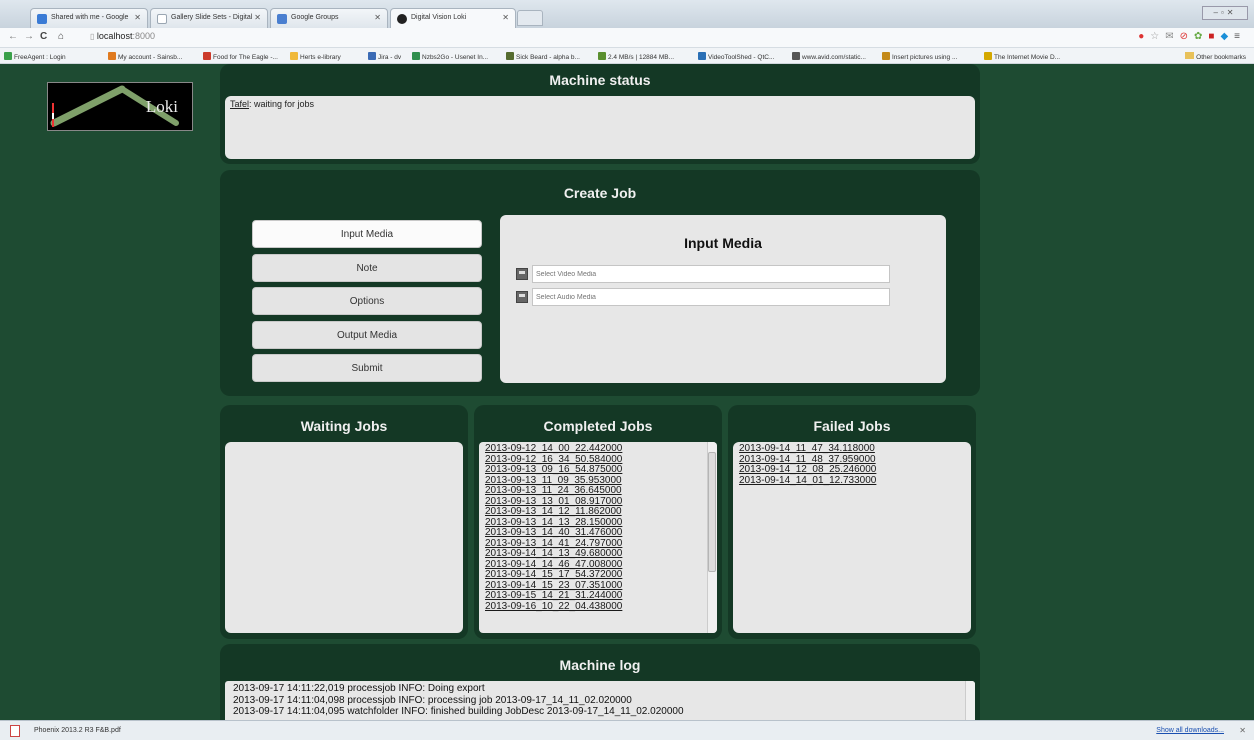 This screenshot has width=1254, height=740. Describe the element at coordinates (598, 491) in the screenshot. I see `completed-job-link: 2013-09-13_11_24_36.645000` at that location.